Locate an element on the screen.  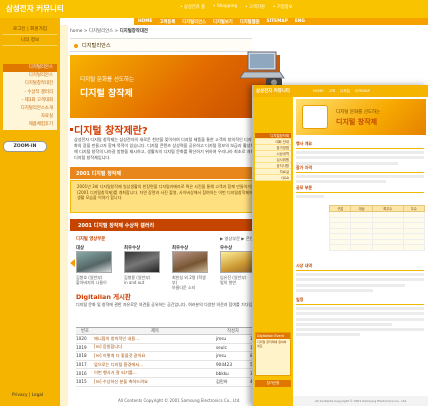
overlay-banner-subtitle: 디지털 문화를 선도하는 is located at coordinates (358, 112).